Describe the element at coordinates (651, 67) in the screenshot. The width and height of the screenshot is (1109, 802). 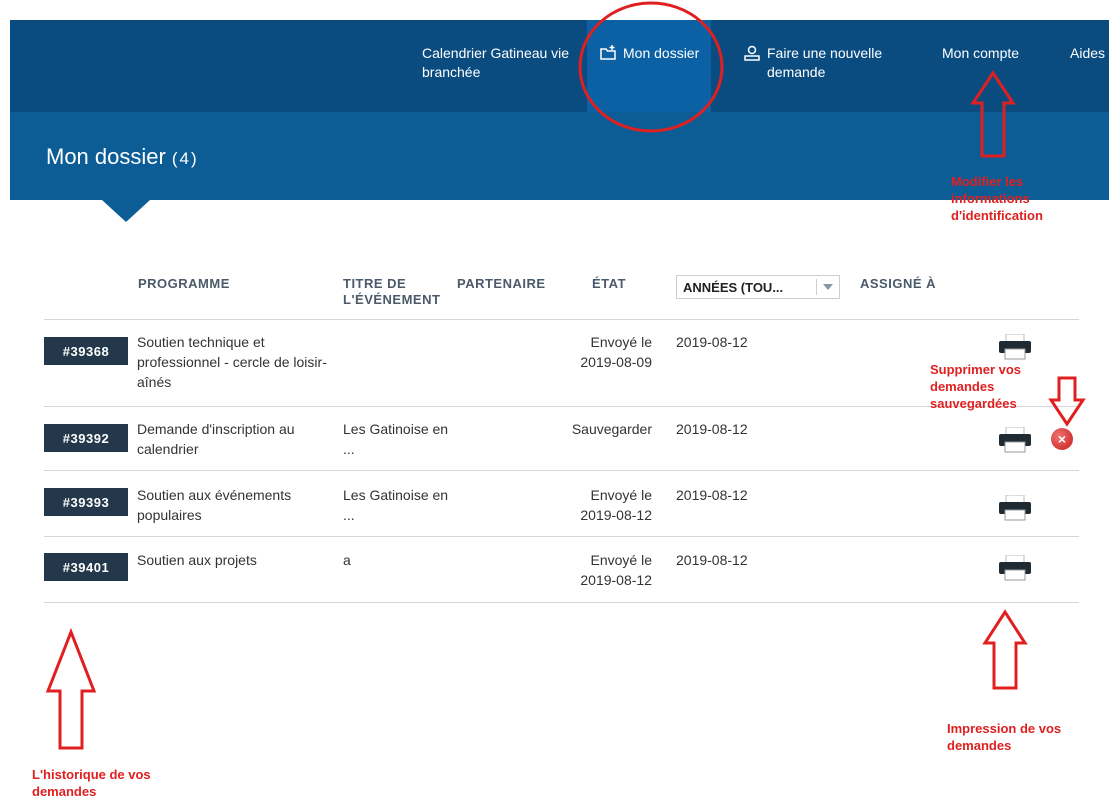
I see `highlight-circle` at that location.